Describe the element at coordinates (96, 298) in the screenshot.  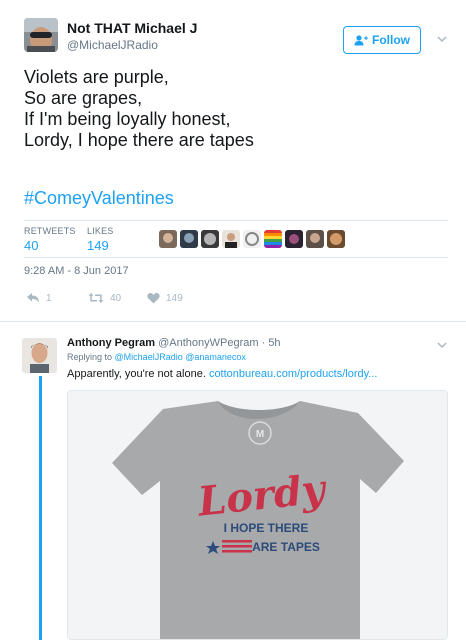
I see `retweet-icon` at that location.